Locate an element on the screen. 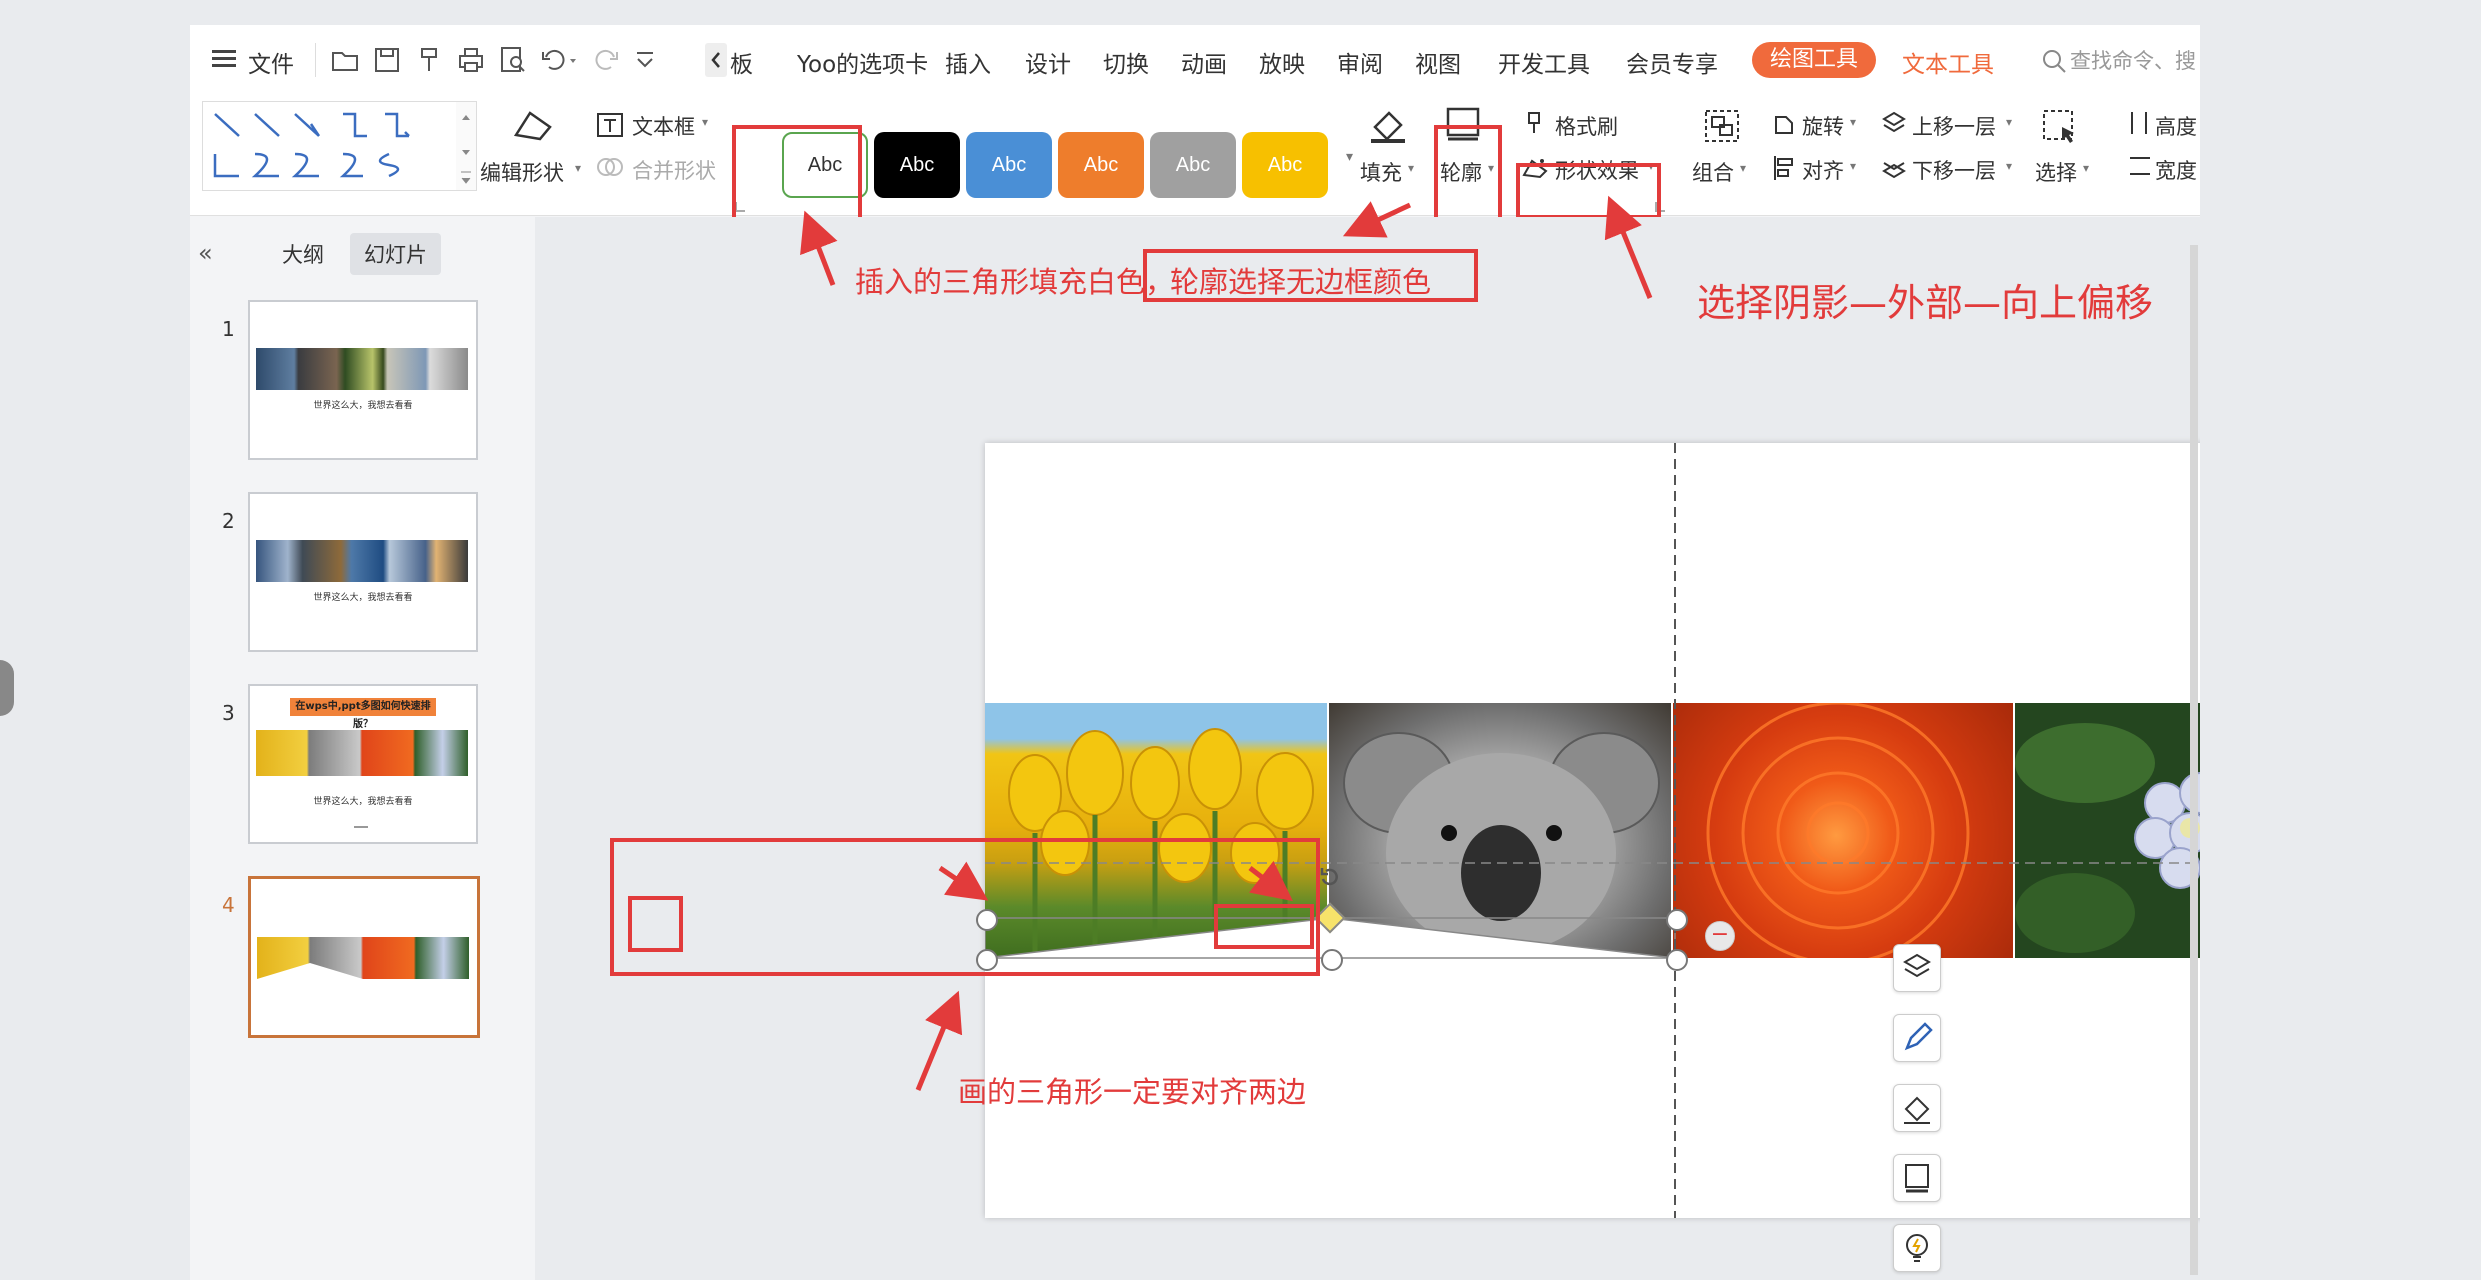  text-box-icon is located at coordinates (610, 127).